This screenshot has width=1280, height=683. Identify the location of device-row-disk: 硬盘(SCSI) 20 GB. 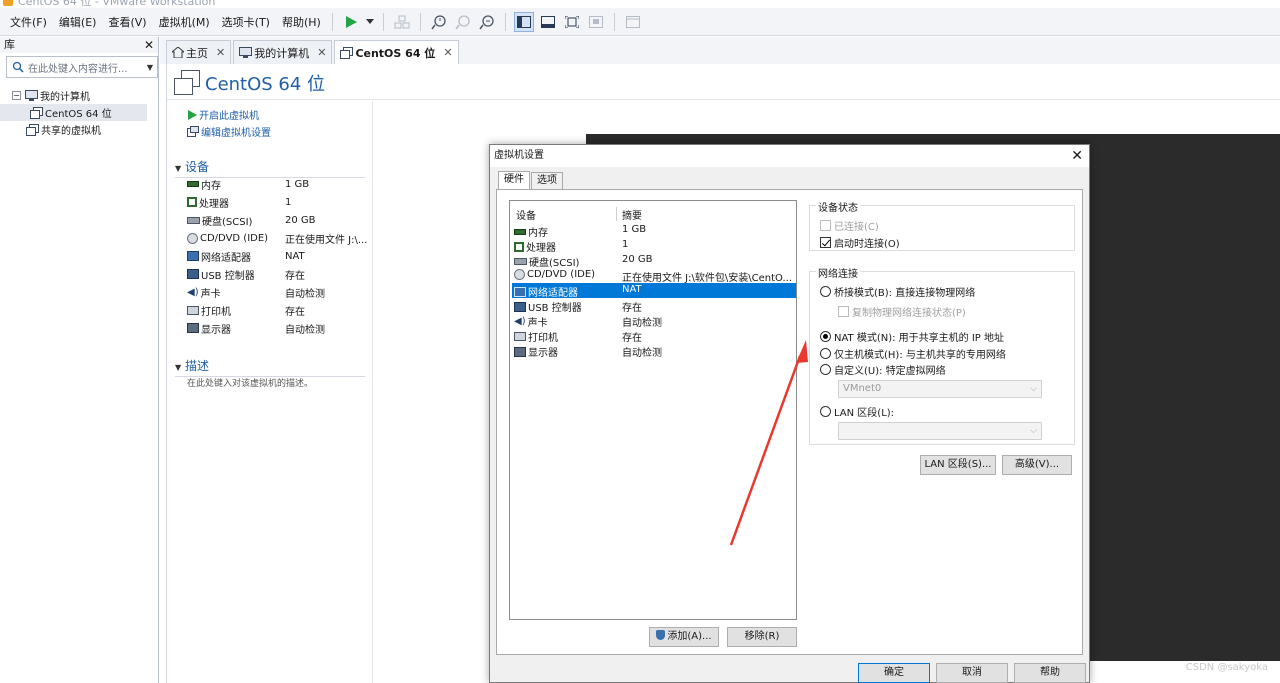
(277, 220).